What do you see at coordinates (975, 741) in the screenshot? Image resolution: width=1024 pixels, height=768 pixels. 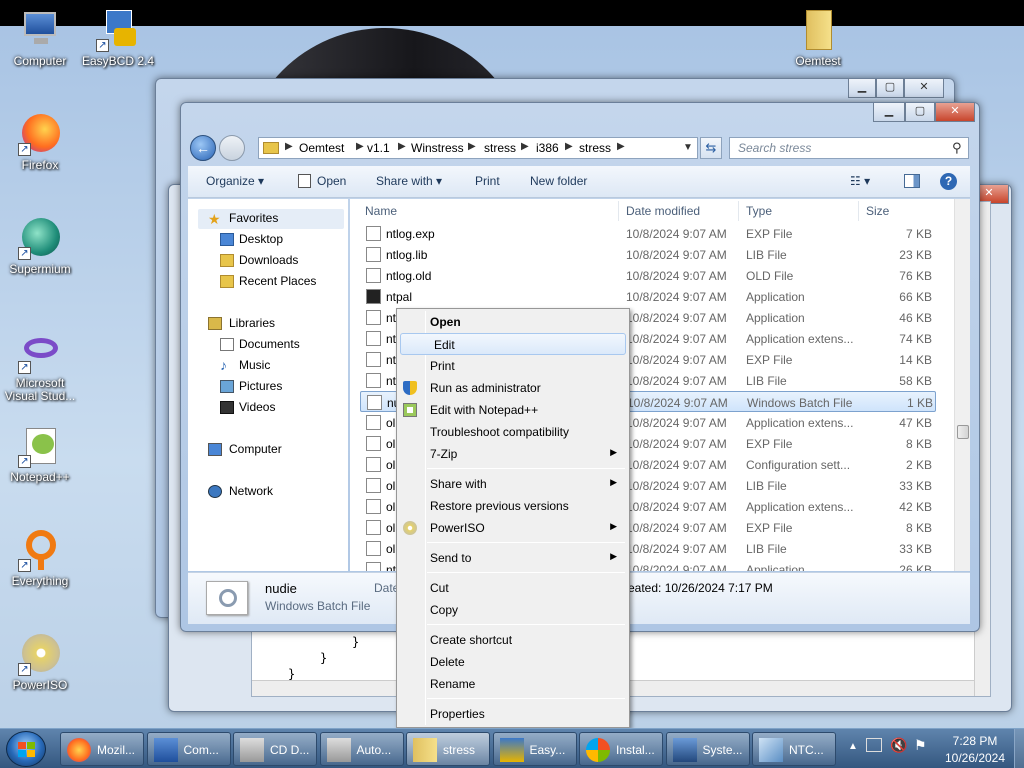 I see `clock-time: 7:28 PM` at bounding box center [975, 741].